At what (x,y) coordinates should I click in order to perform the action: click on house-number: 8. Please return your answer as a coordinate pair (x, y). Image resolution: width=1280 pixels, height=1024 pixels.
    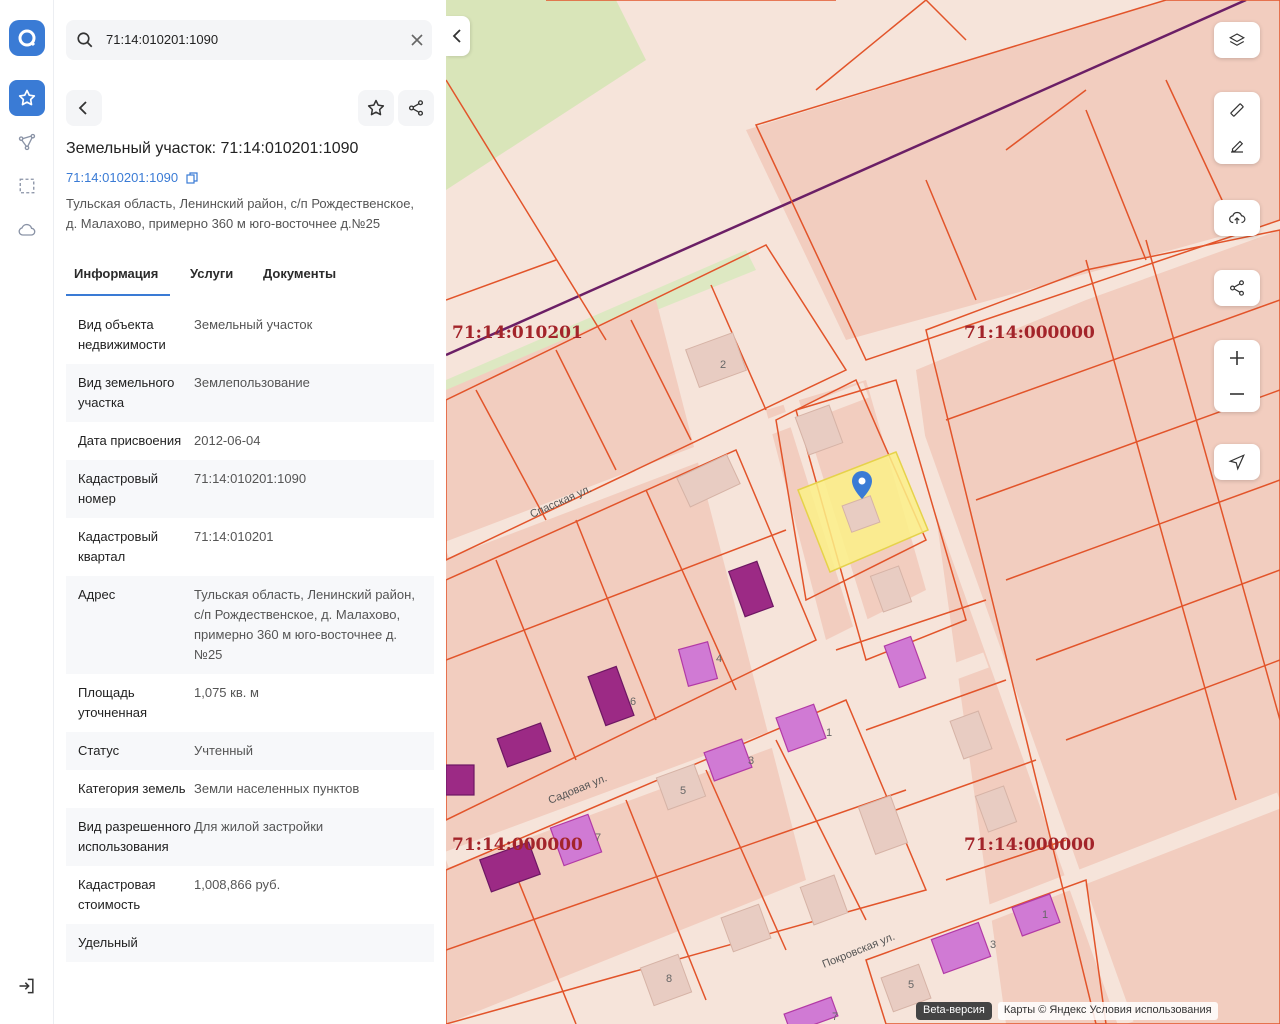
    Looking at the image, I should click on (669, 979).